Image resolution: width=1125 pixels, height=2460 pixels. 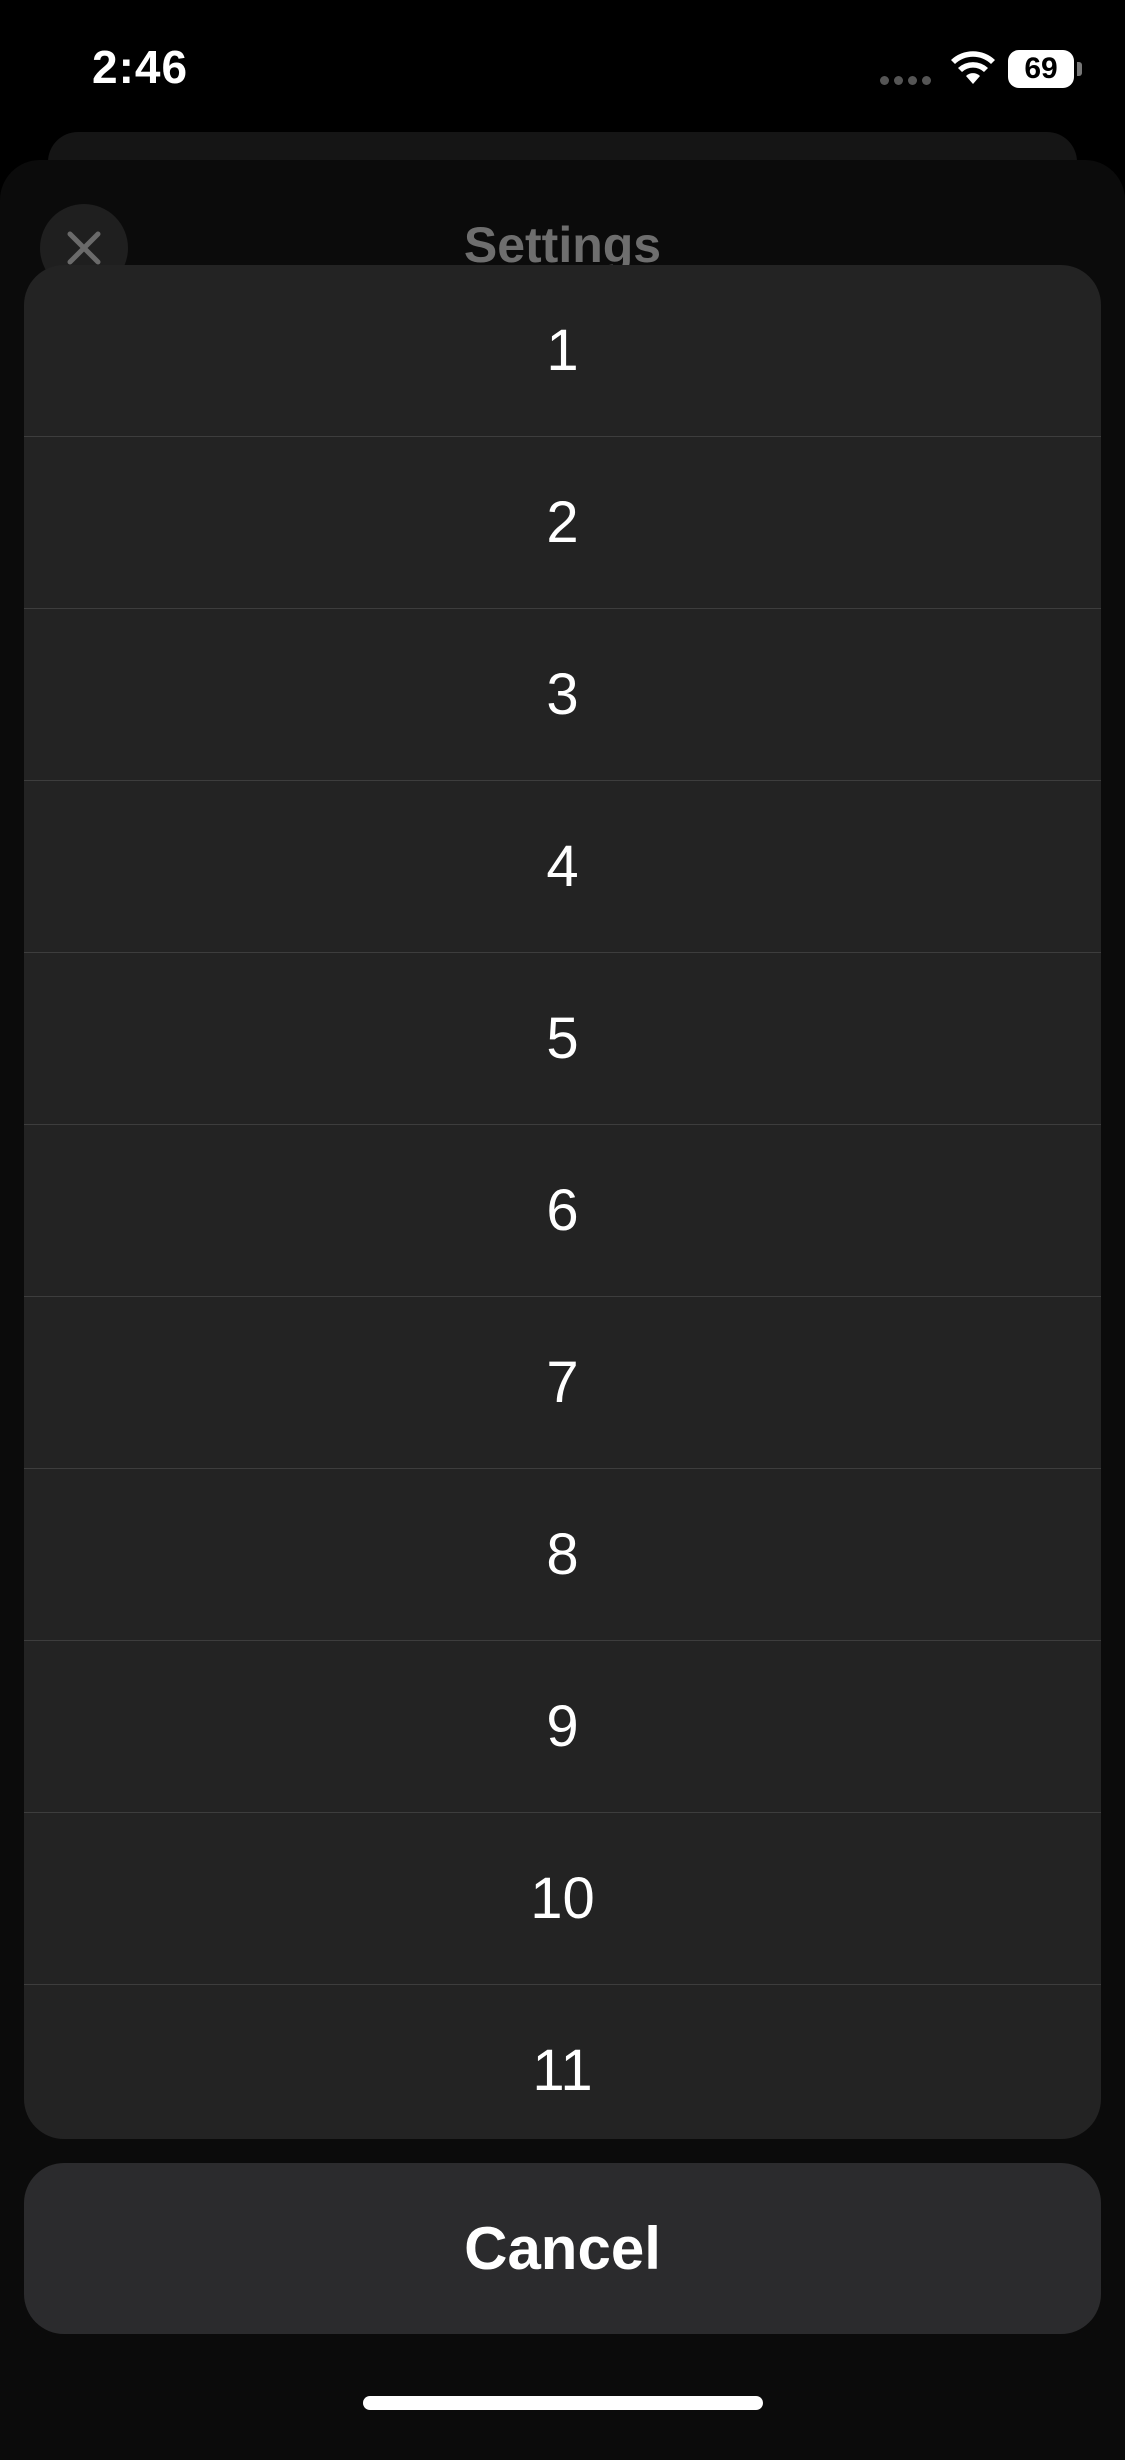 I want to click on option-1: 1, so click(x=562, y=351).